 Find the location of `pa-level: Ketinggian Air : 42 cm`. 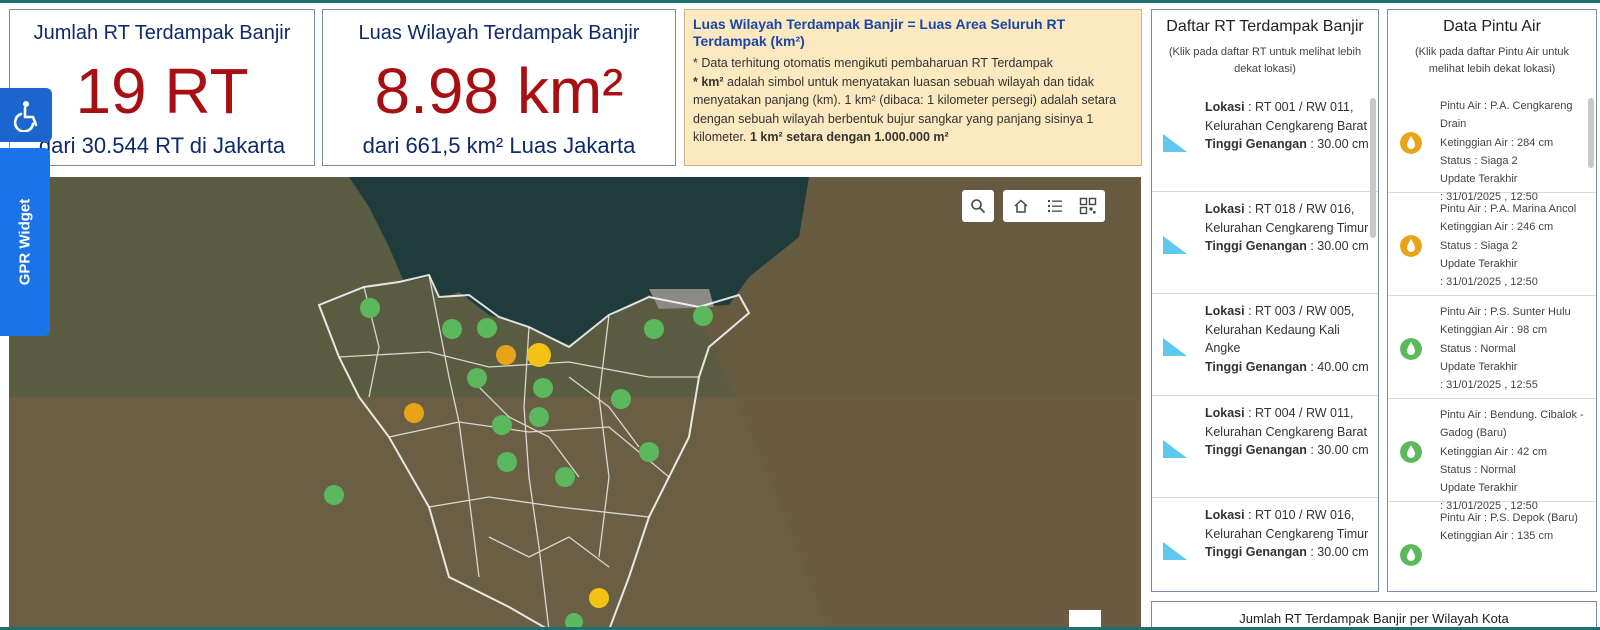

pa-level: Ketinggian Air : 42 cm is located at coordinates (1494, 451).